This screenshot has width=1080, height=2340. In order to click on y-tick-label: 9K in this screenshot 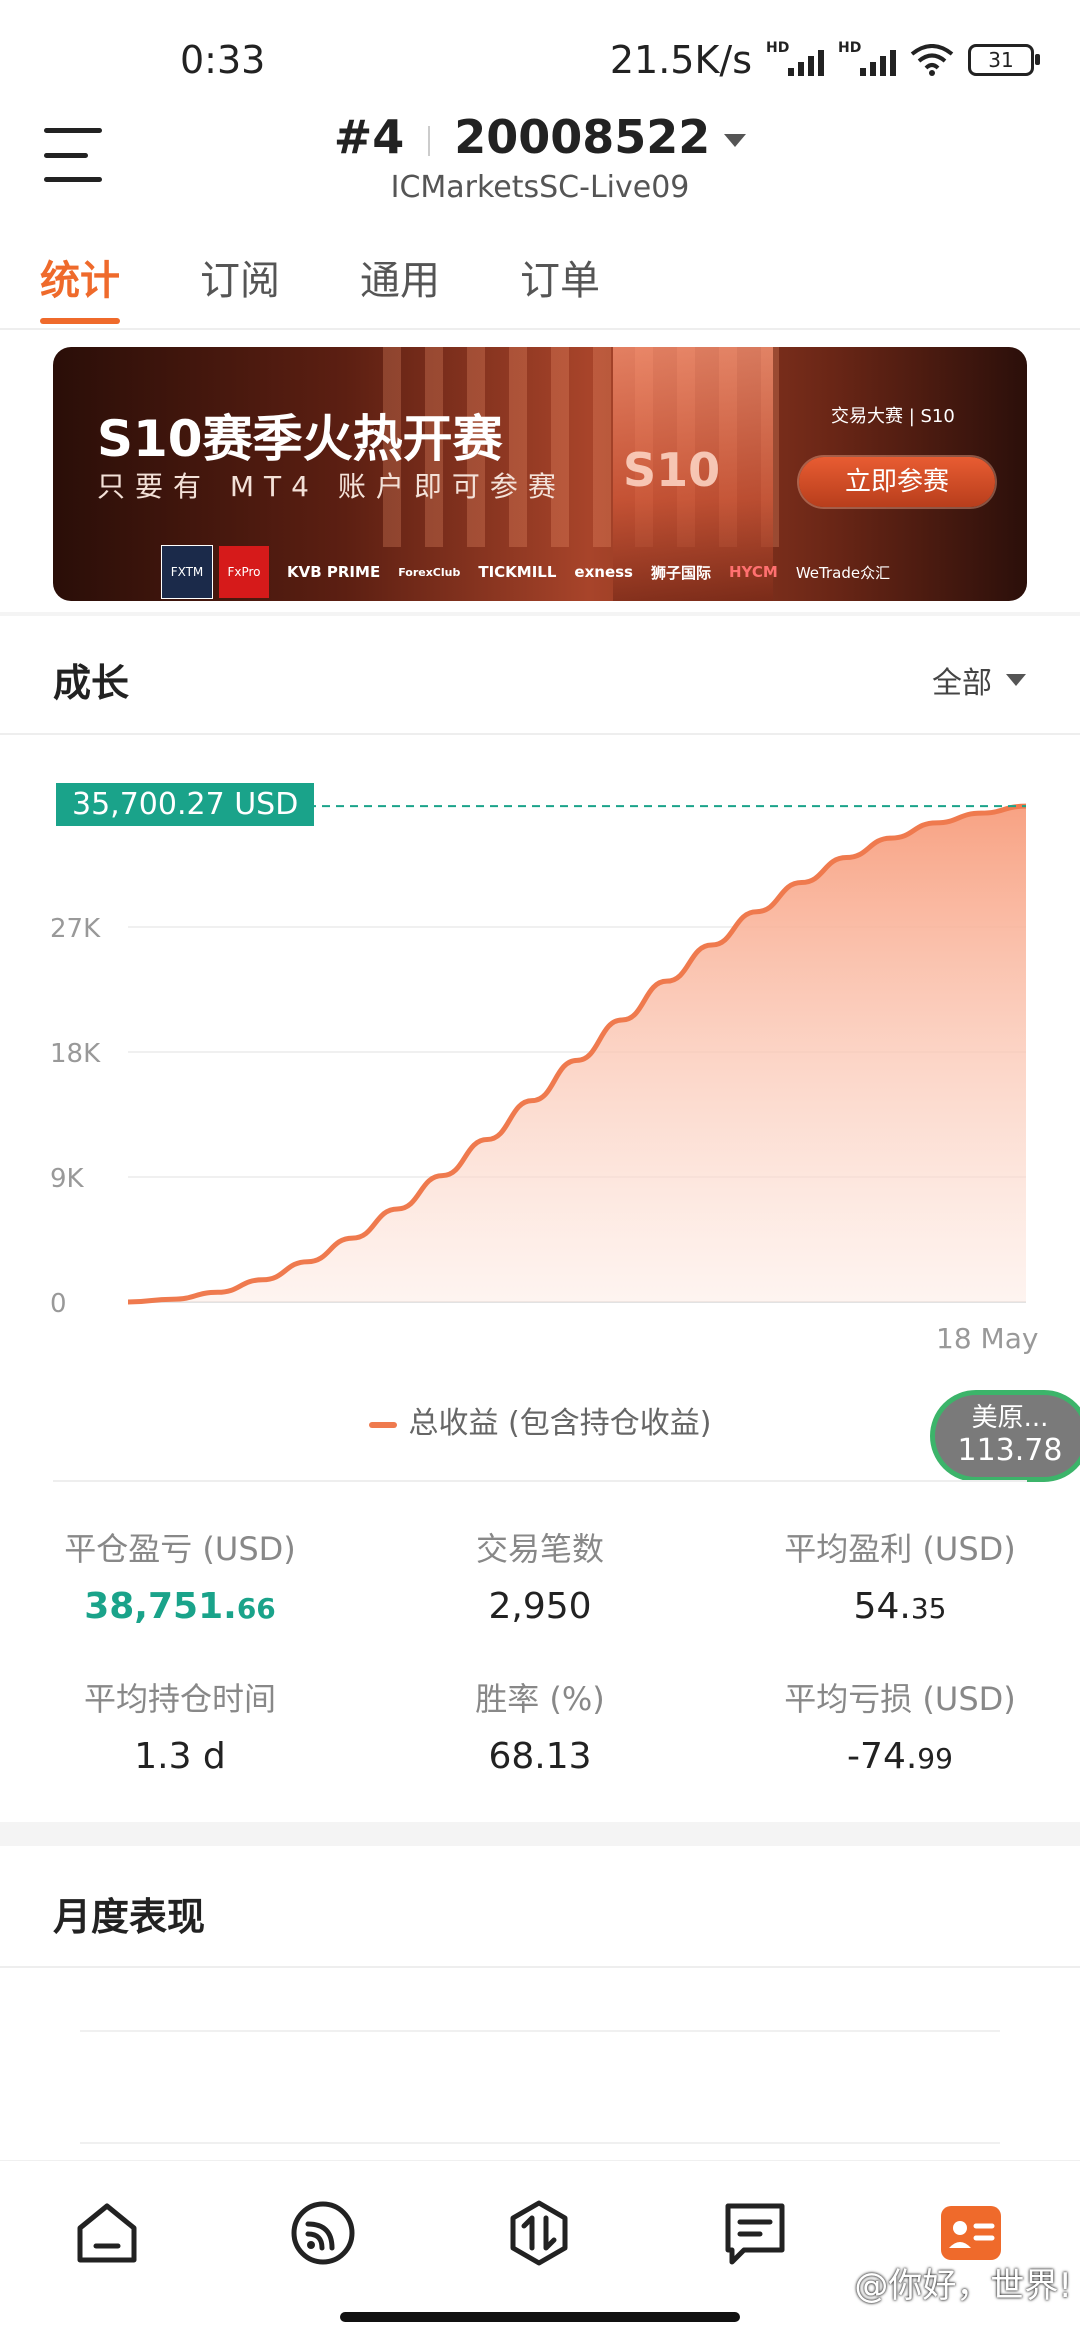, I will do `click(67, 1179)`.